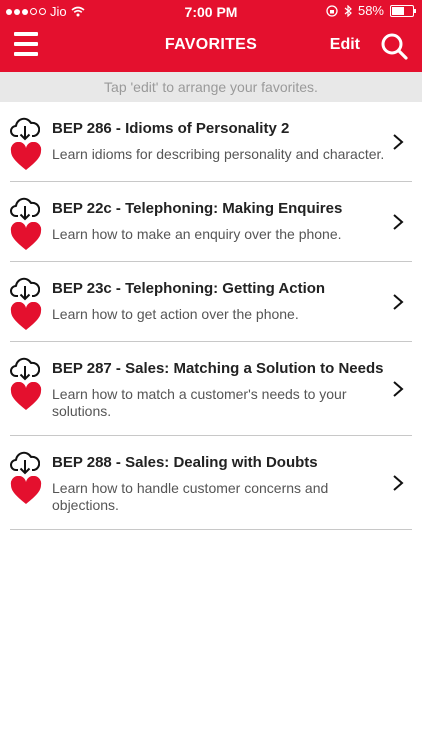  Describe the element at coordinates (332, 10) in the screenshot. I see `rotation-lock-icon` at that location.